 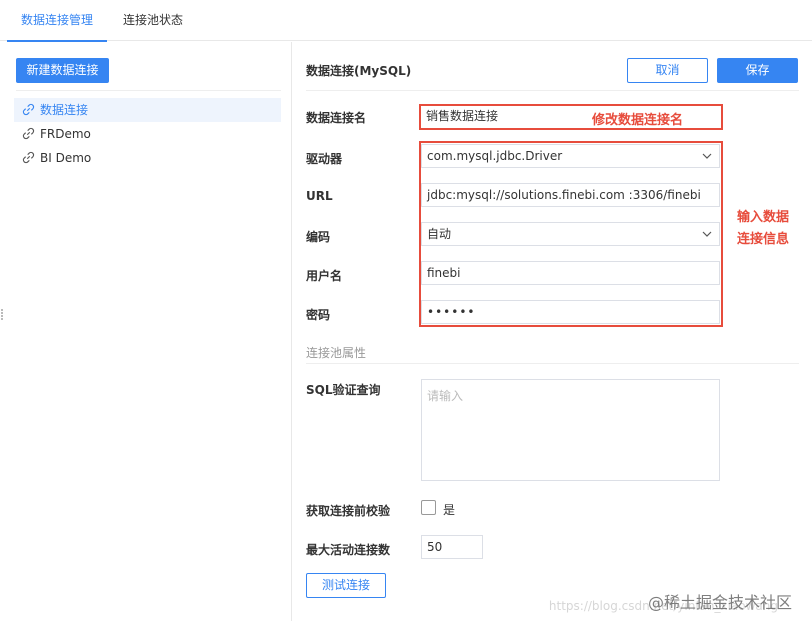 What do you see at coordinates (147, 110) in the screenshot?
I see `connection-item-sales: 数据连接` at bounding box center [147, 110].